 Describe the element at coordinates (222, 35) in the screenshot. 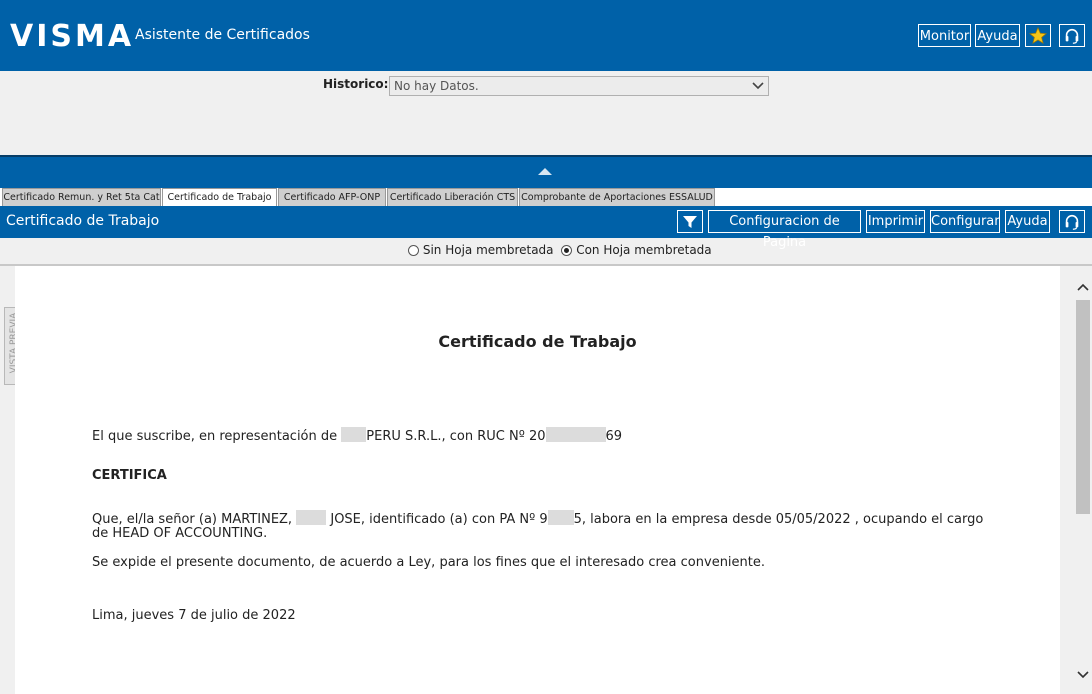

I see `app-title: Asistente de Certificados` at that location.